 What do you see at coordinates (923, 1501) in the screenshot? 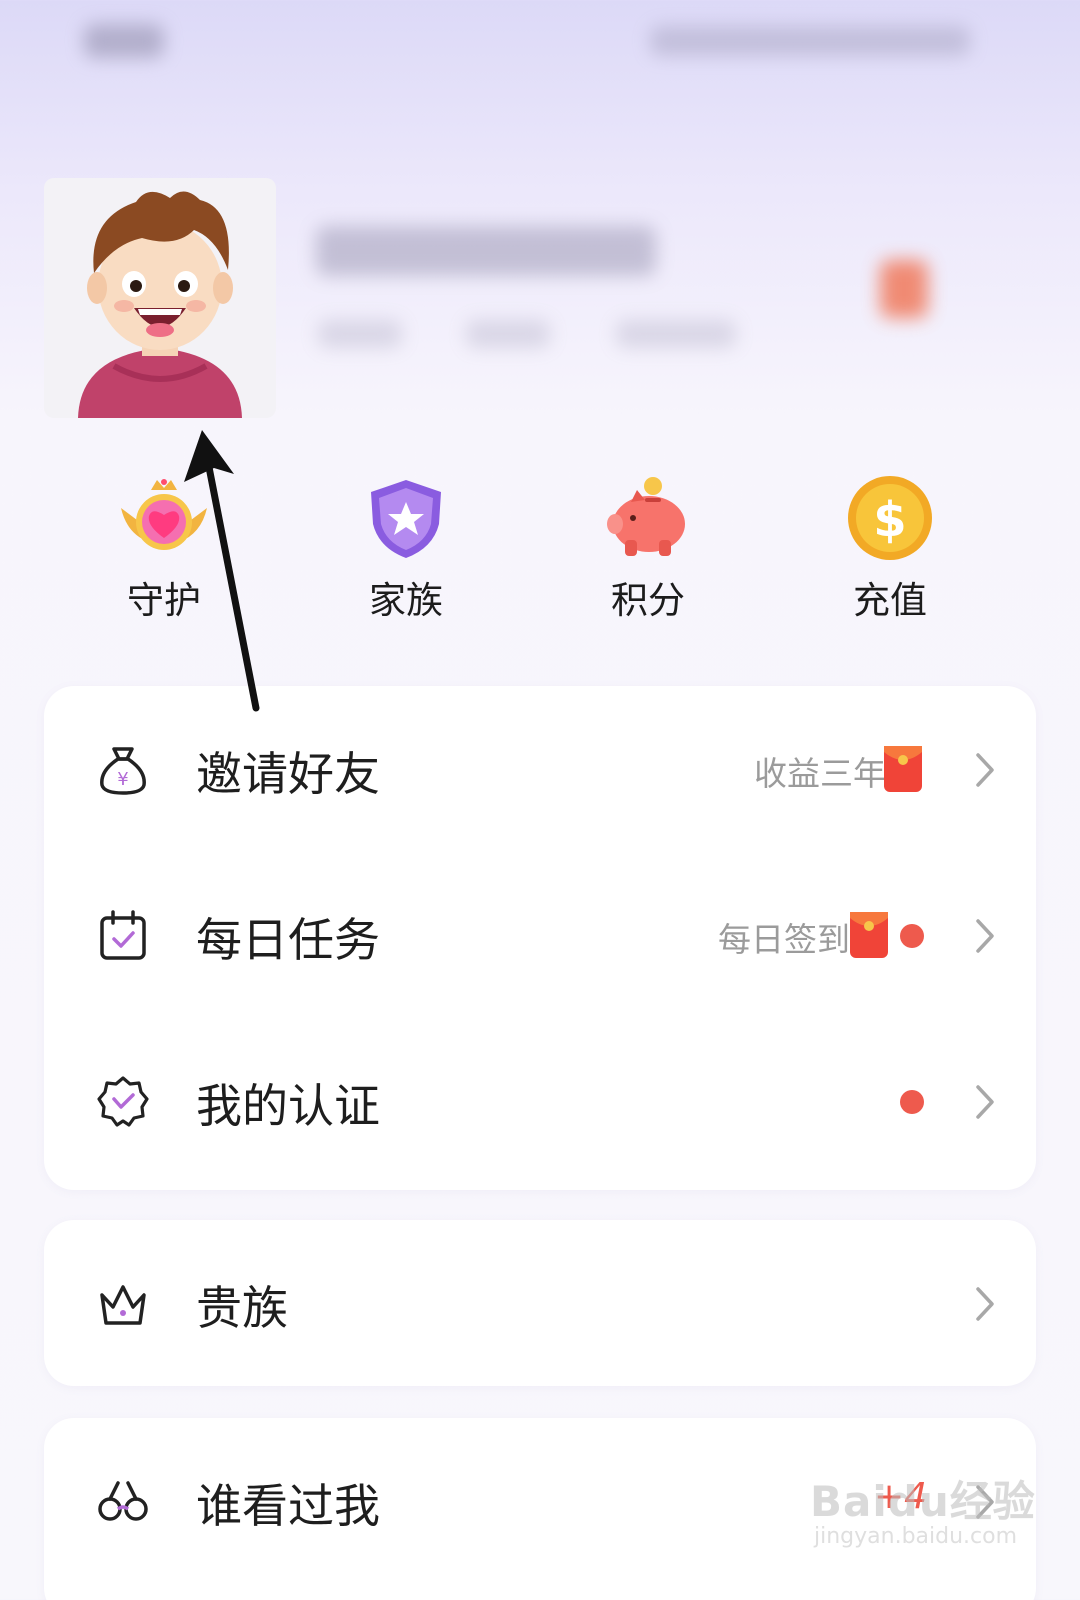
I see `watermark-main: Baidu经验` at bounding box center [923, 1501].